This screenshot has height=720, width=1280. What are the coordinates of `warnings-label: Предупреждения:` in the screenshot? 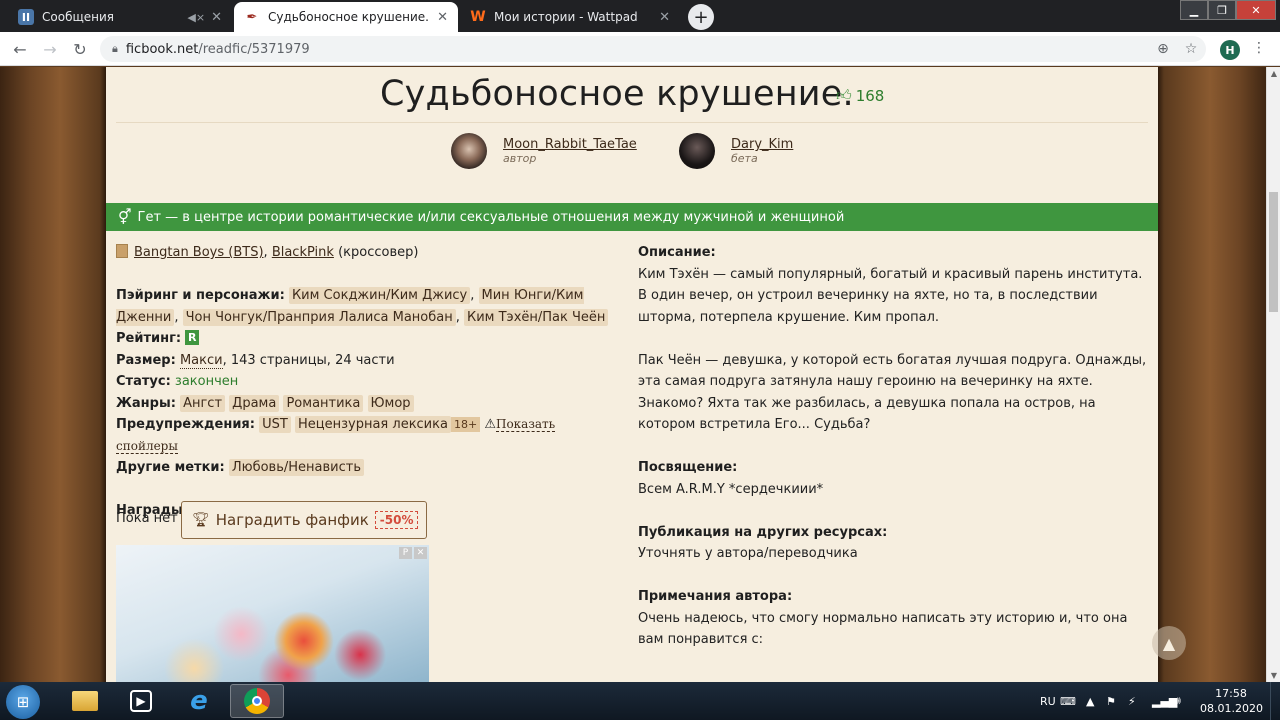 It's located at (185, 424).